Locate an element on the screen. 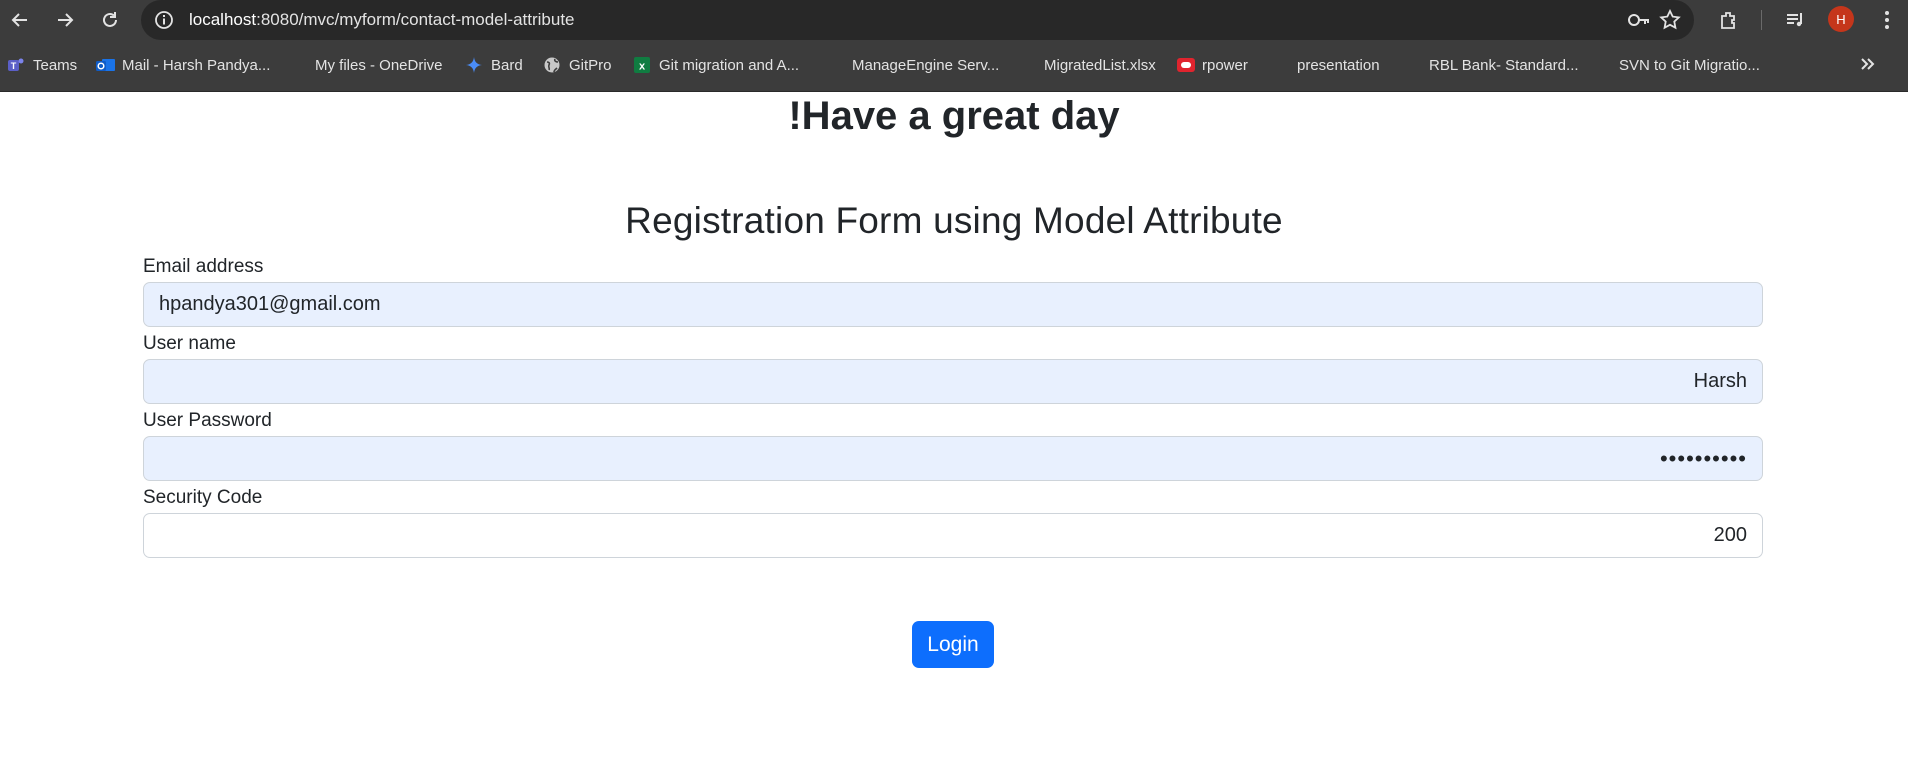  back-arrow-icon is located at coordinates (19, 20).